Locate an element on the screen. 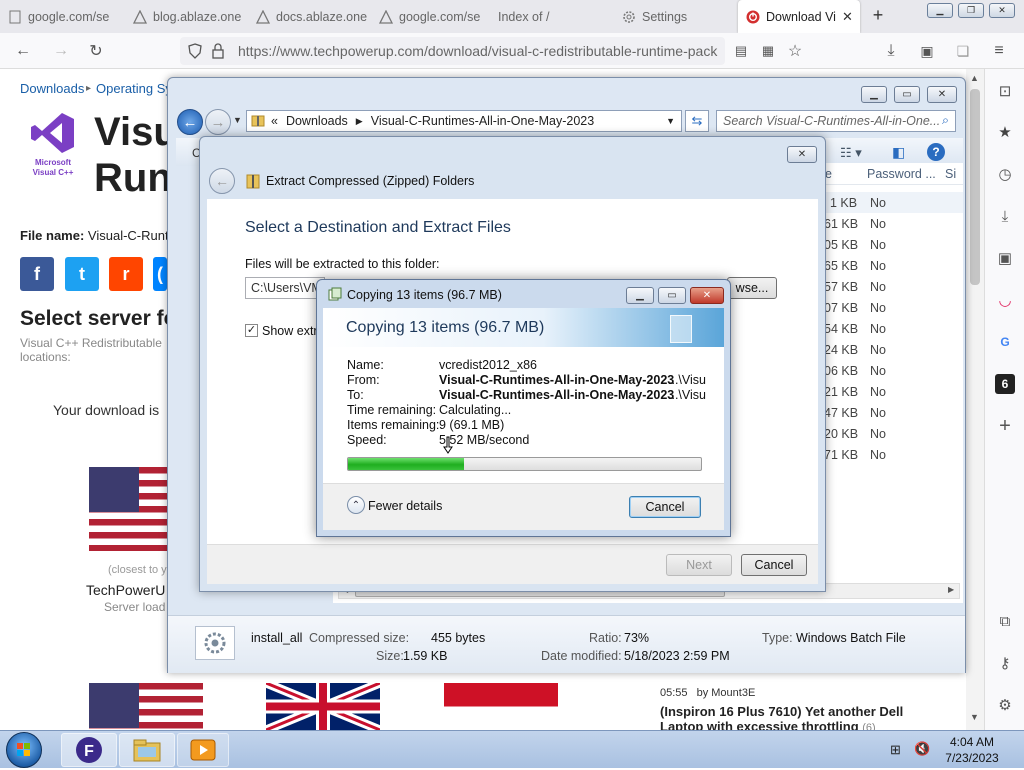 This screenshot has height=770, width=1024. column-last-header: Si is located at coordinates (950, 174).